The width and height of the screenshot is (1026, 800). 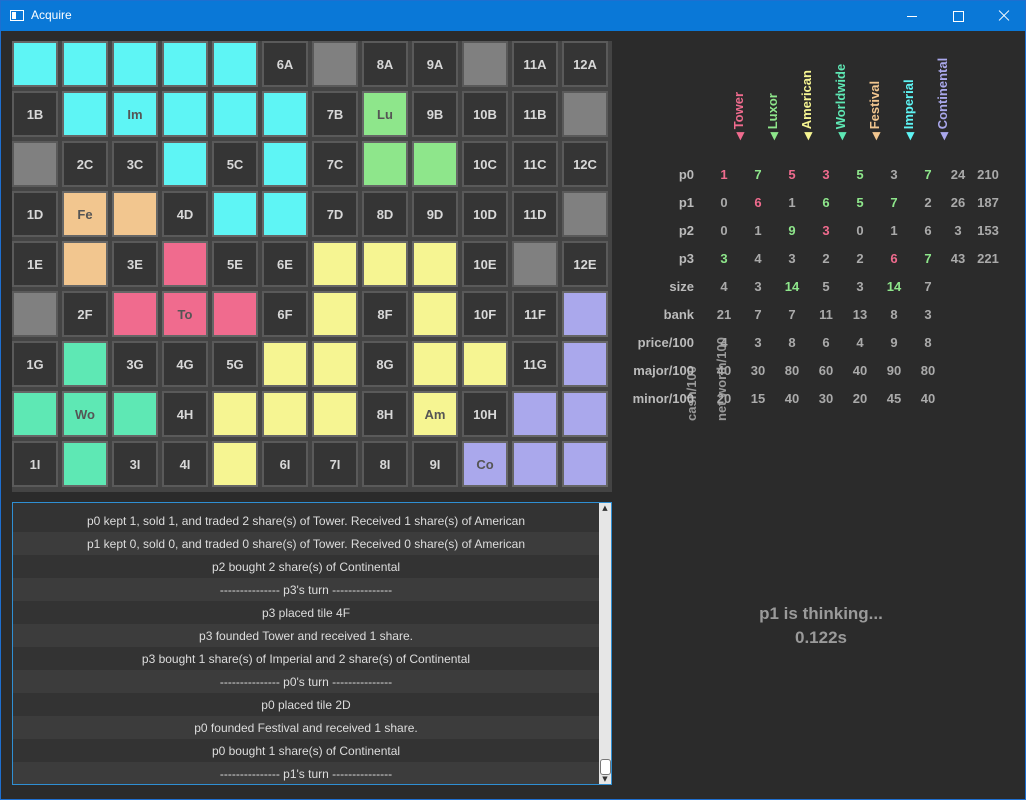 What do you see at coordinates (35, 464) in the screenshot?
I see `board-tile: 1I` at bounding box center [35, 464].